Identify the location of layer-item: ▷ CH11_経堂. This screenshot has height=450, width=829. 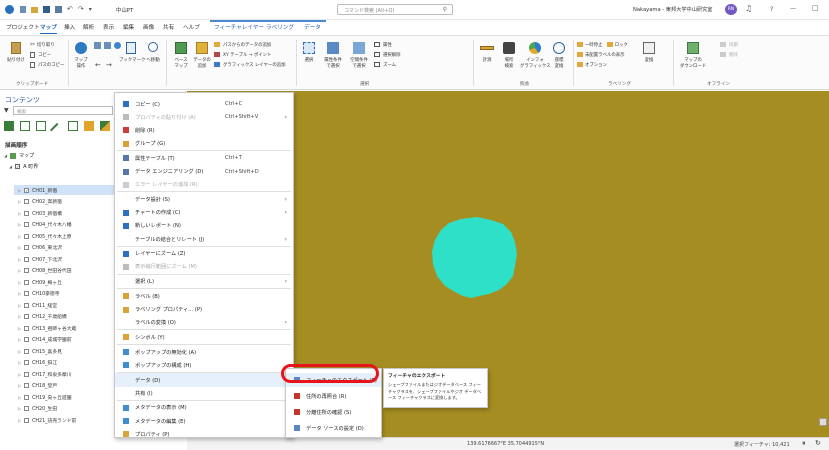
(37, 305).